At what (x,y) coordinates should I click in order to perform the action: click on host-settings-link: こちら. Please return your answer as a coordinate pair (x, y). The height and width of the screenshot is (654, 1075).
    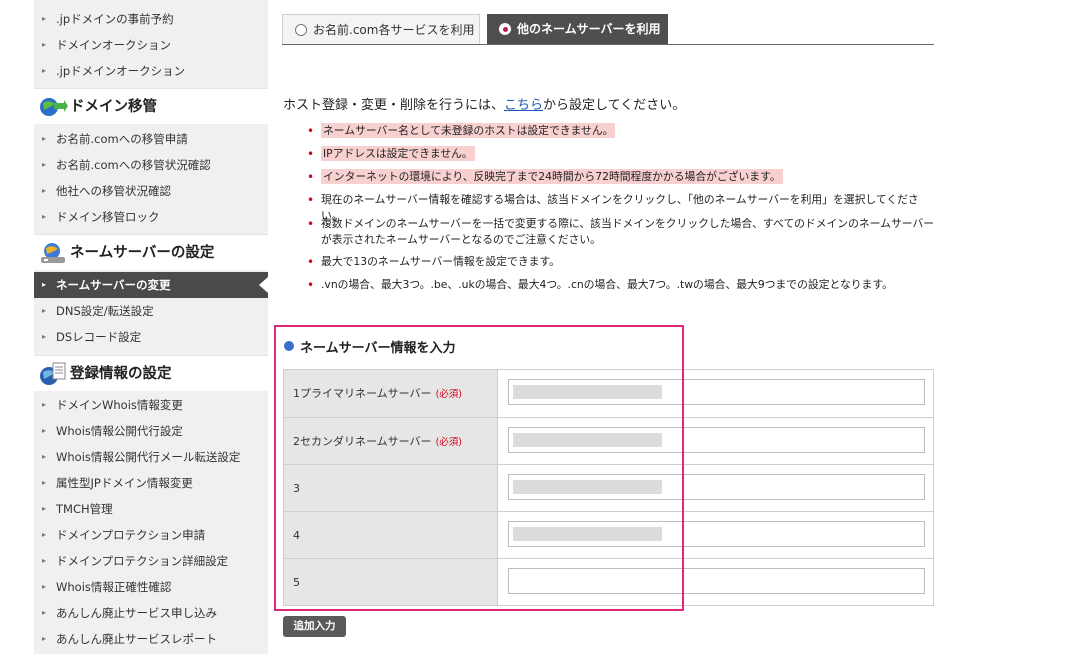
    Looking at the image, I should click on (523, 105).